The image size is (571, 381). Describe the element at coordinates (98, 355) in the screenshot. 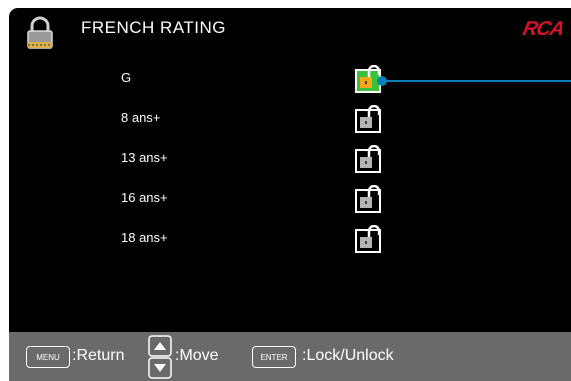

I see `menu-hint: :Return` at that location.